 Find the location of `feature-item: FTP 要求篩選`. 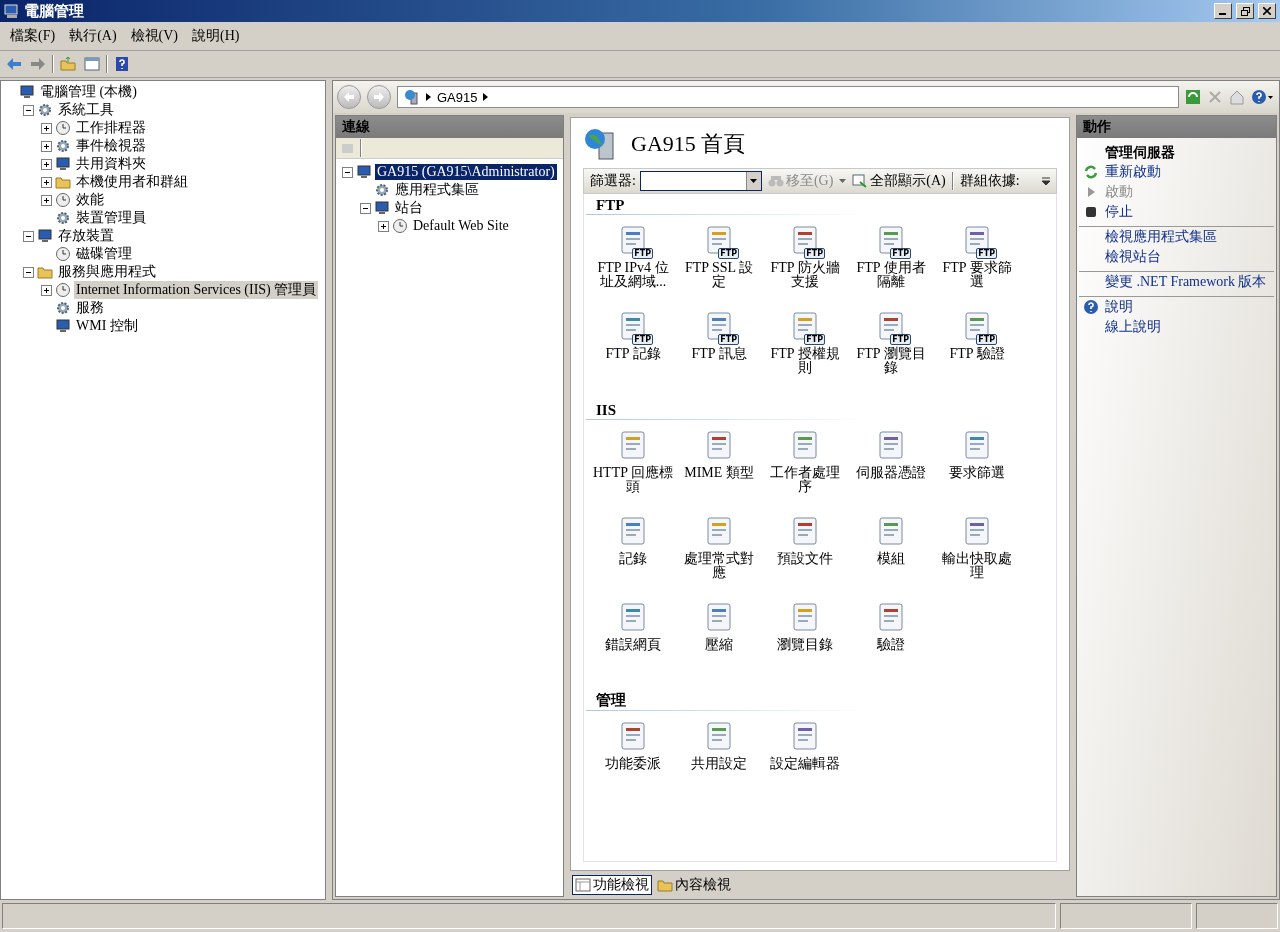

feature-item: FTP 要求篩選 is located at coordinates (977, 275).